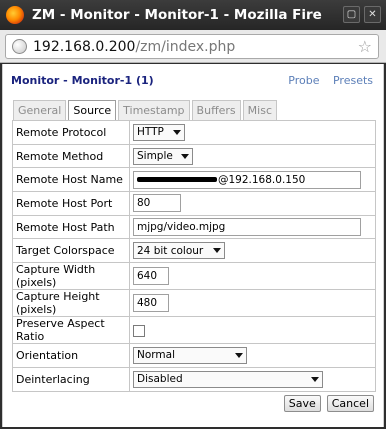 This screenshot has width=386, height=429. I want to click on remote-host-name-label: Remote Host Name, so click(71, 180).